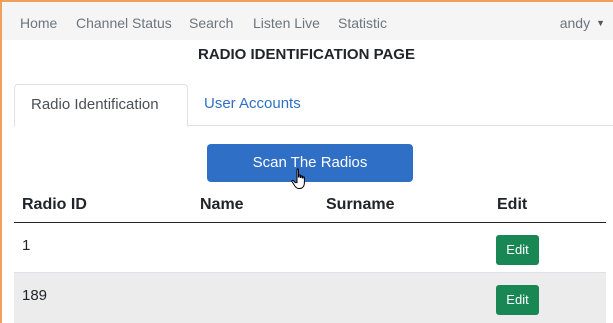 The width and height of the screenshot is (613, 323). Describe the element at coordinates (35, 295) in the screenshot. I see `cell-radio-id: 189` at that location.